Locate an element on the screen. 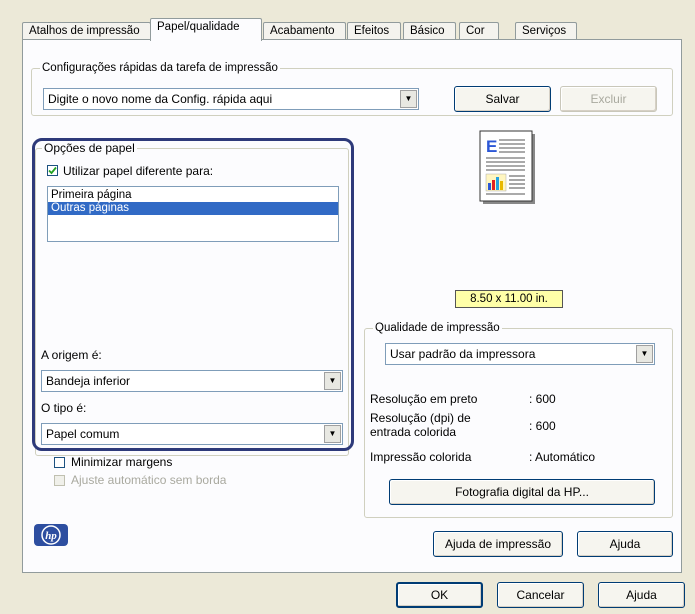 The image size is (695, 614). tab-efeitos: Efeitos is located at coordinates (374, 31).